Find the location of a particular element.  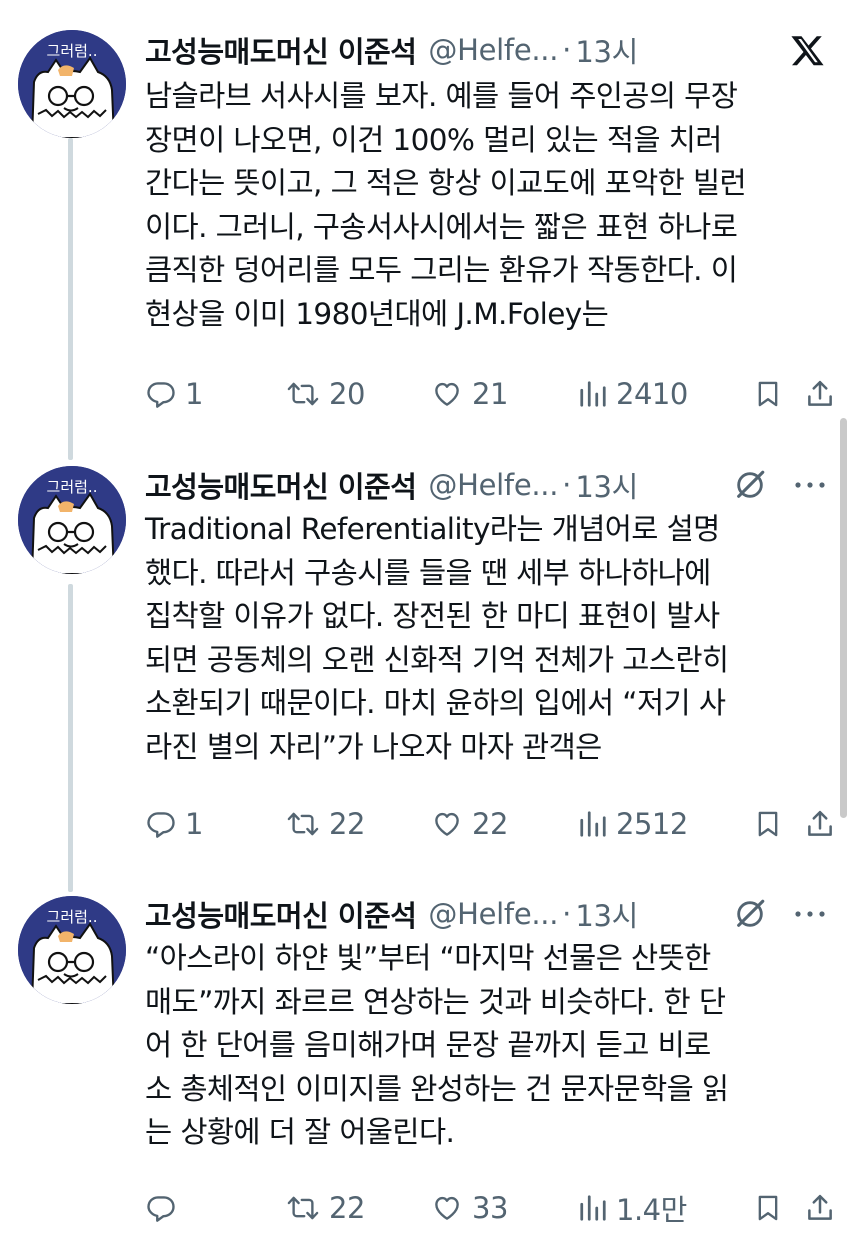

views-button: 2410 is located at coordinates (658, 394).